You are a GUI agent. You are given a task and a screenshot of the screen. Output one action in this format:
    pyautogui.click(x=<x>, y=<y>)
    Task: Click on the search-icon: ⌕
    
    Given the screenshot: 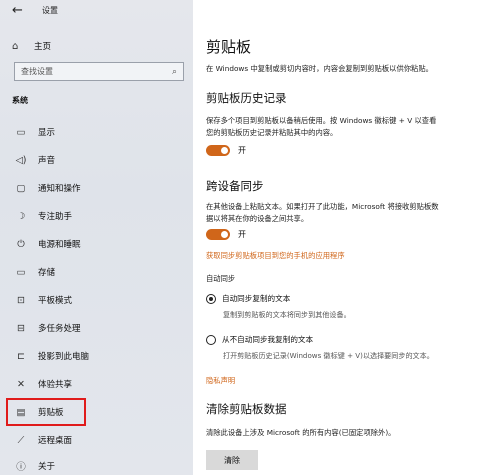 What is the action you would take?
    pyautogui.click(x=174, y=72)
    